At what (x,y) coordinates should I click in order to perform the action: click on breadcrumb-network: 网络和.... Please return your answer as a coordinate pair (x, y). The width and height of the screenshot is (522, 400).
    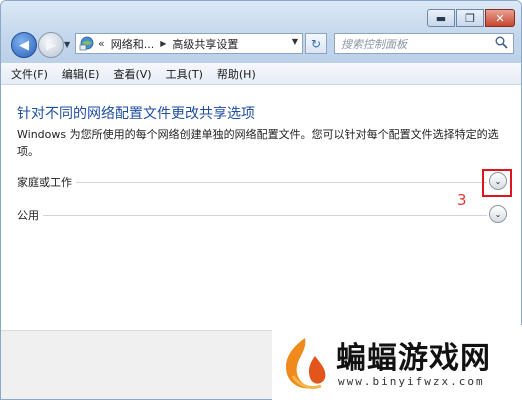
    Looking at the image, I should click on (133, 44).